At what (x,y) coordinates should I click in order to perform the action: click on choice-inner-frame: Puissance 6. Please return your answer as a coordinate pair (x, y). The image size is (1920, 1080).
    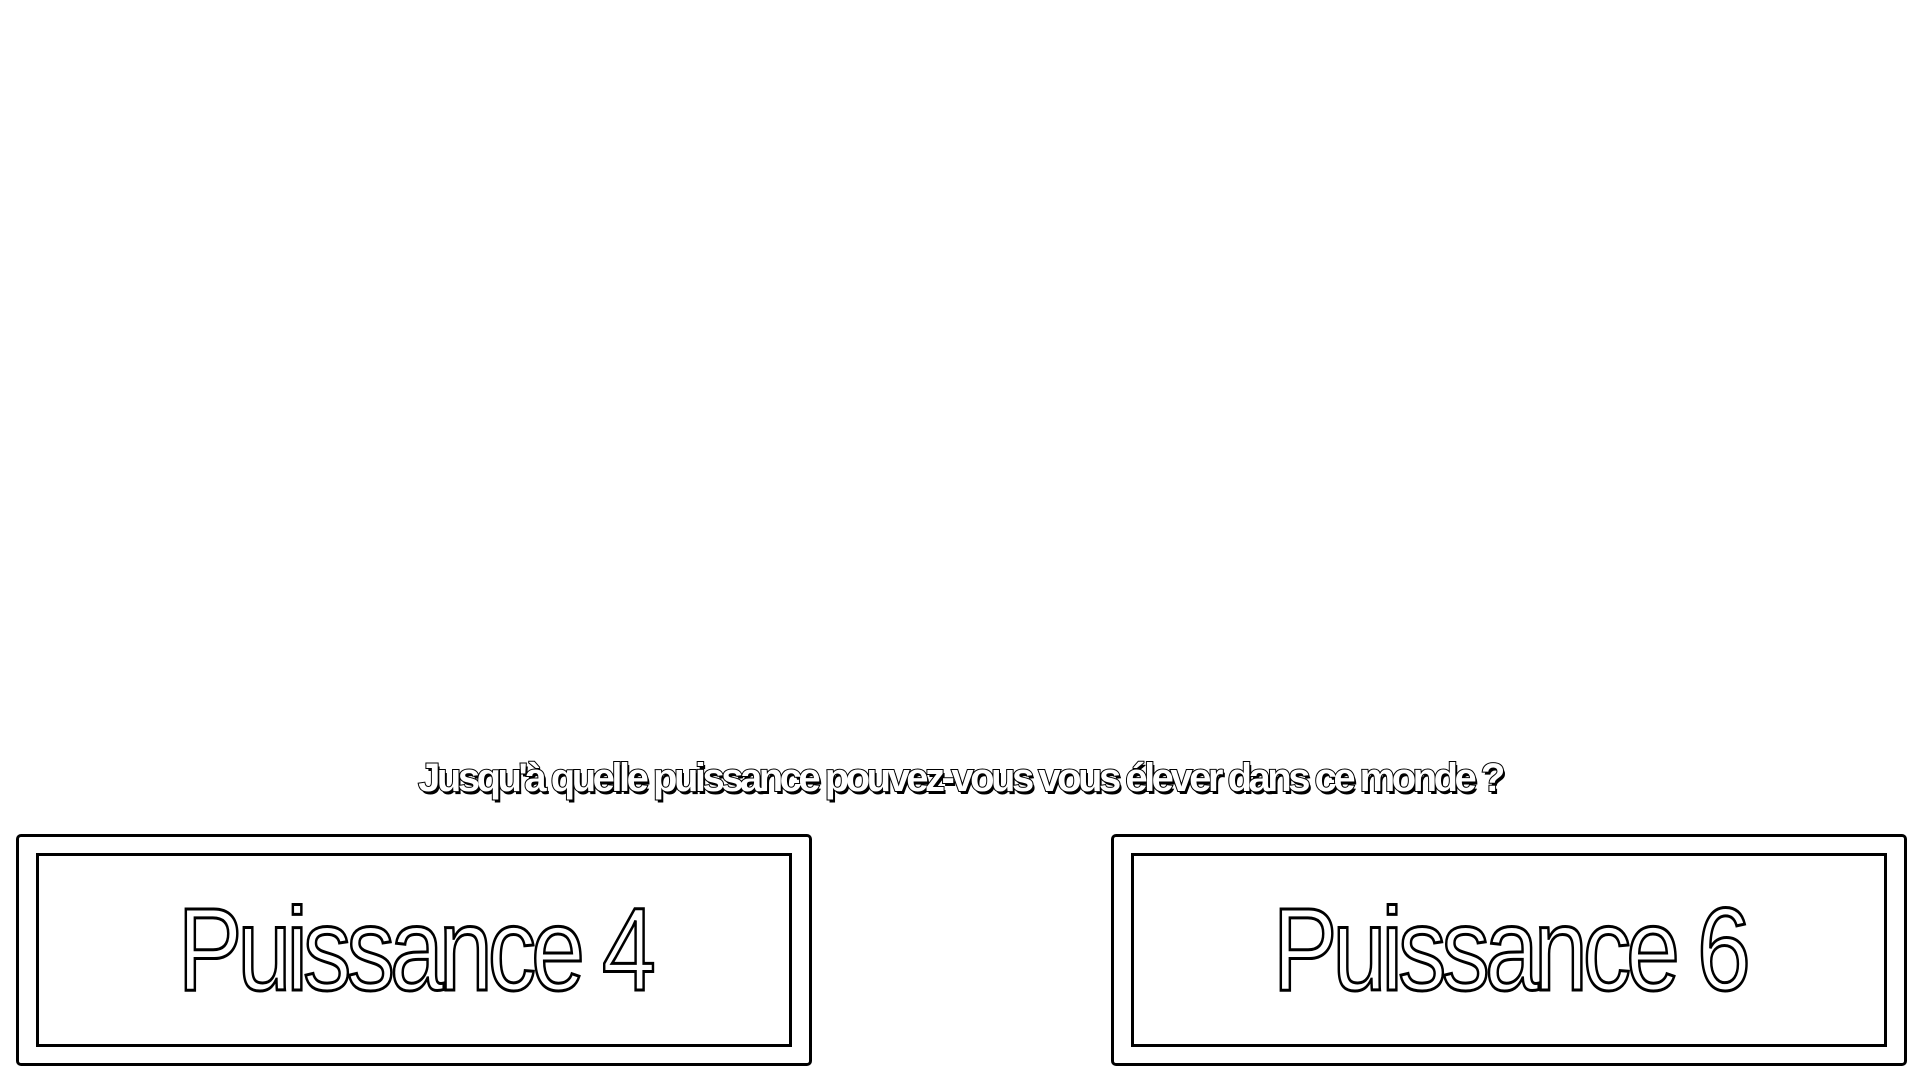
    Looking at the image, I should click on (1509, 950).